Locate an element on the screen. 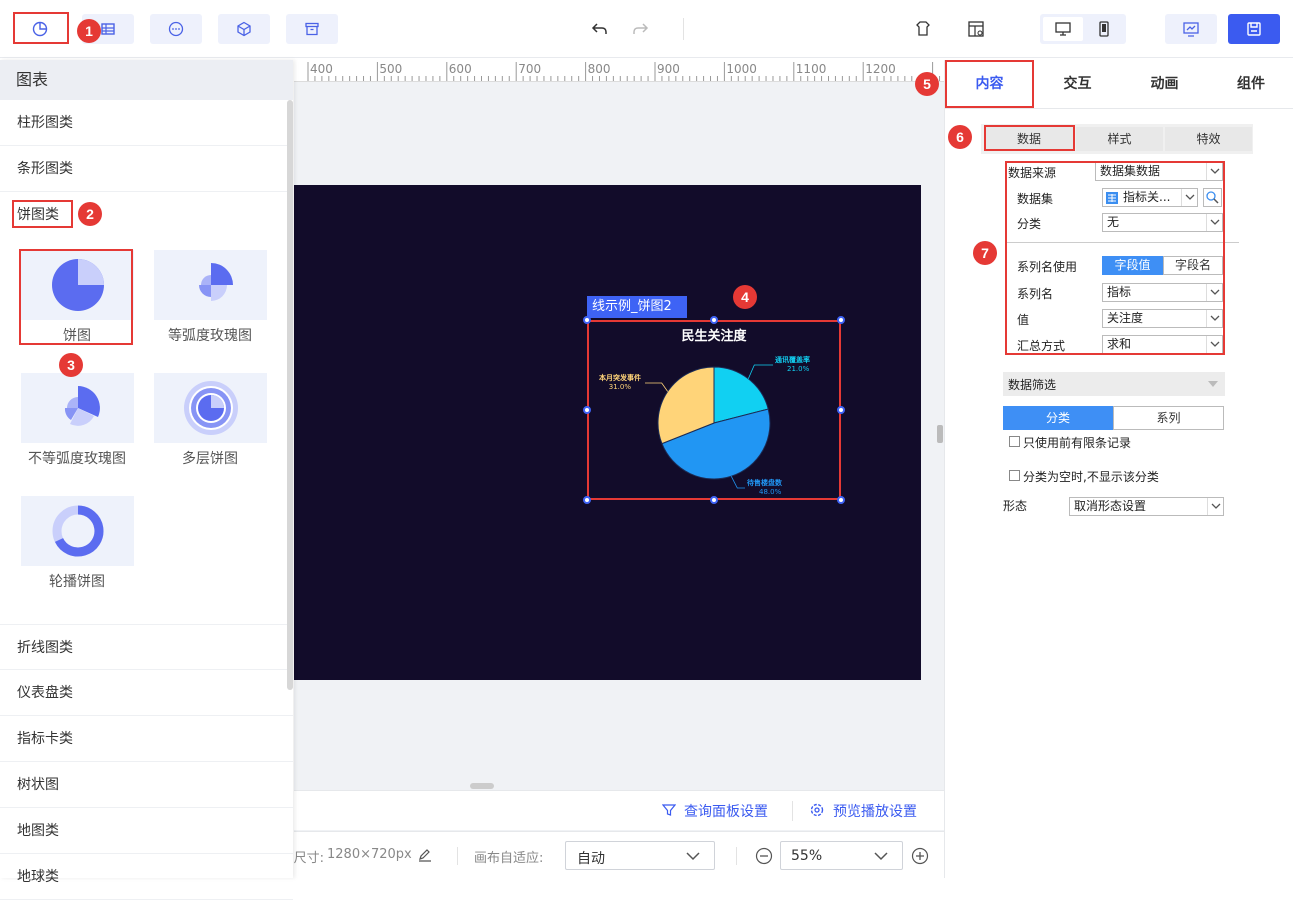  chart-widget: 民生关注度 通讯覆盖率 21.0% 待售楼盘数 48.0% 本月突发事件 31.0% is located at coordinates (714, 410).